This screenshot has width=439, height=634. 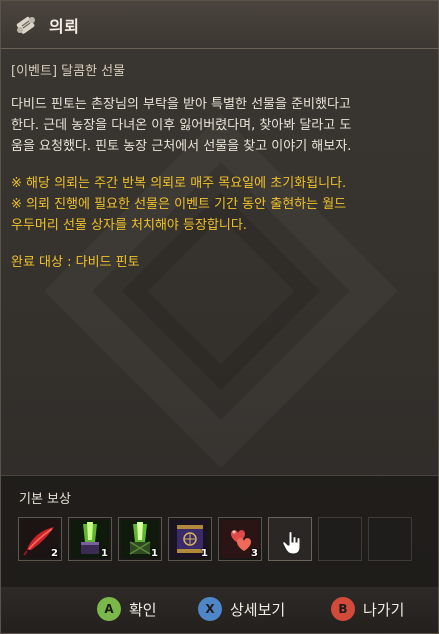 I want to click on item-count: 2, so click(x=54, y=553).